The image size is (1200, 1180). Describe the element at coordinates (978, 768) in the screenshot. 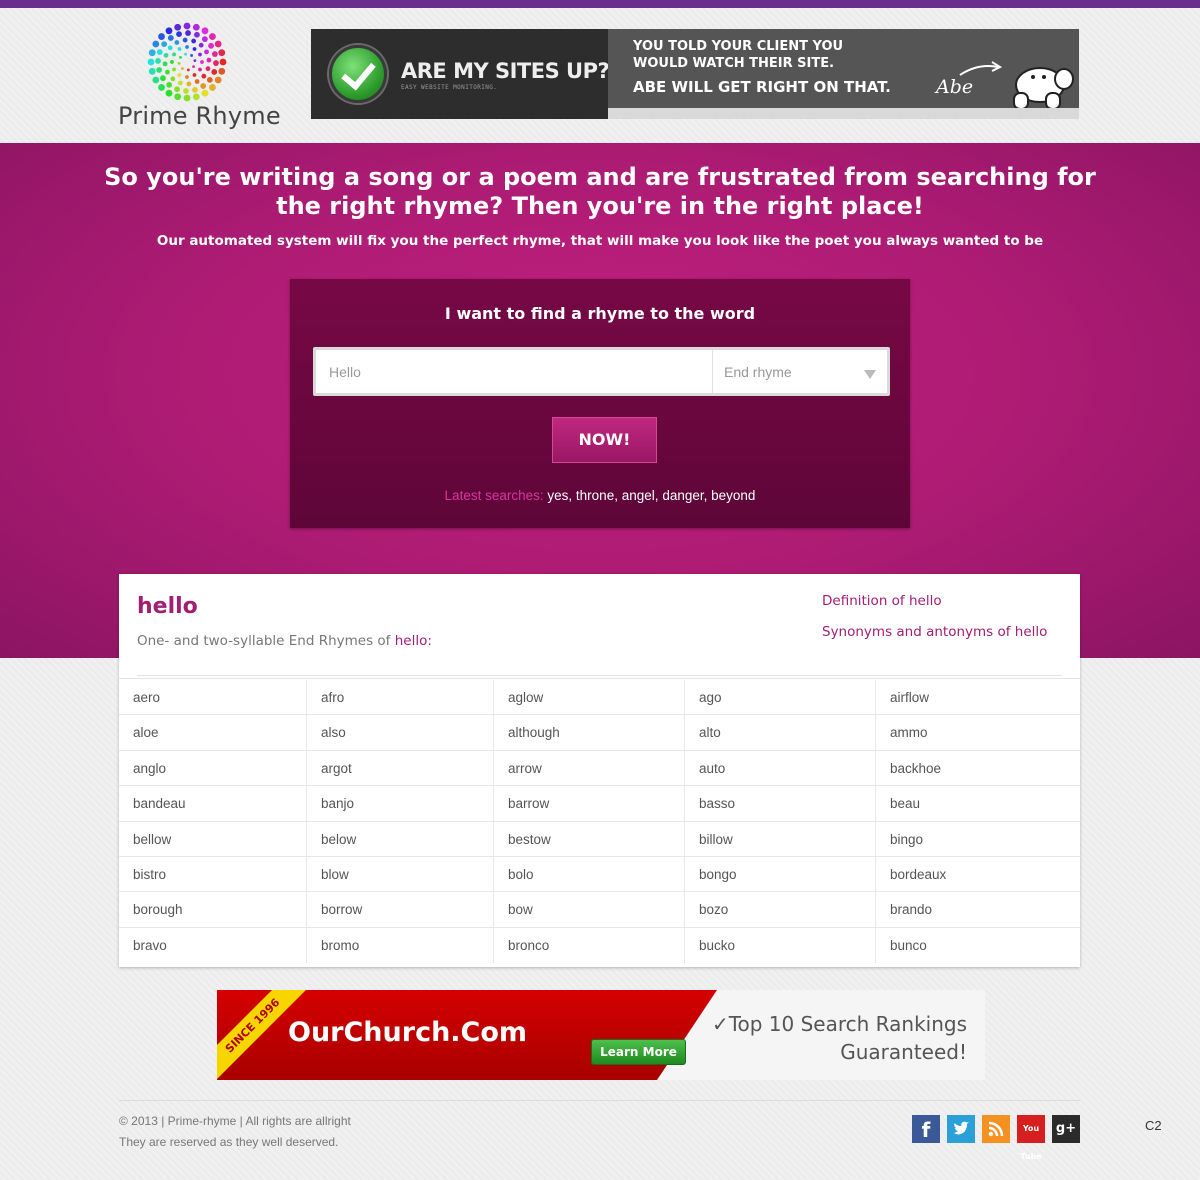

I see `rhyme-word-link: backhoe` at that location.